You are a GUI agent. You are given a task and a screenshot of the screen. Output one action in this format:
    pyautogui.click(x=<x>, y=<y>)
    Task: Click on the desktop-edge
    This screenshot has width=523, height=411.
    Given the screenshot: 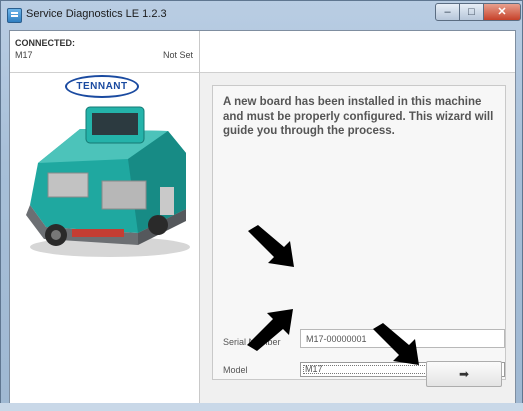 What is the action you would take?
    pyautogui.click(x=261, y=407)
    